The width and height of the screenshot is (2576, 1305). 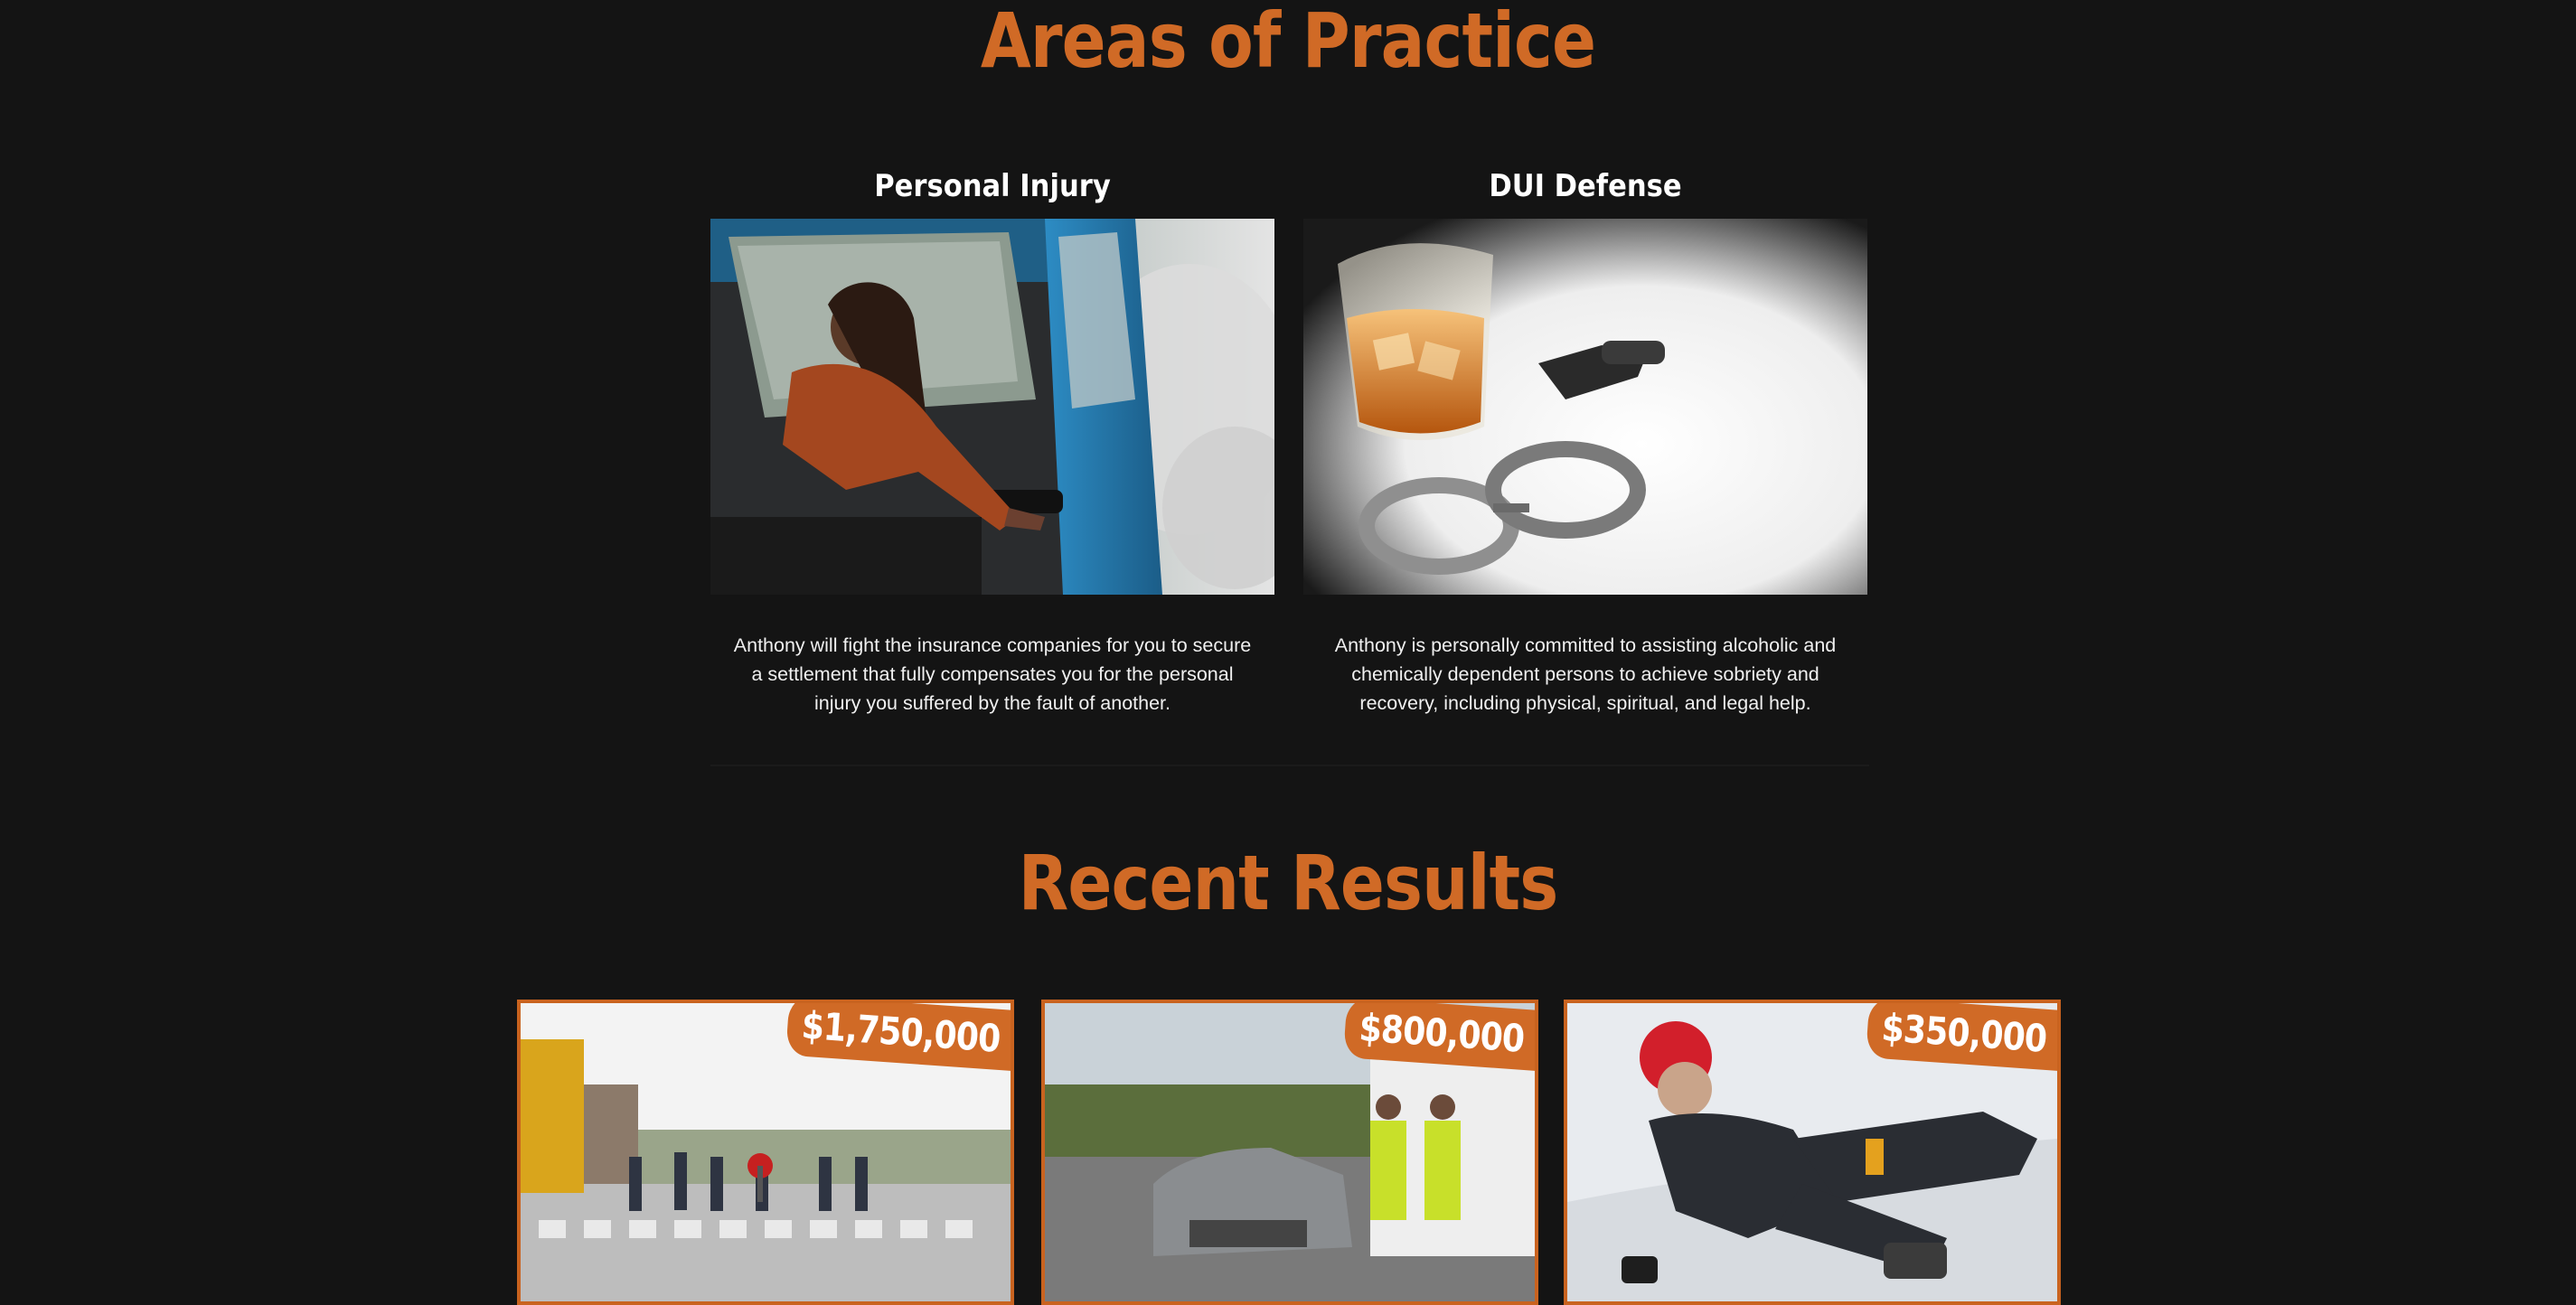 What do you see at coordinates (1289, 1152) in the screenshot?
I see `result-card: $800,000` at bounding box center [1289, 1152].